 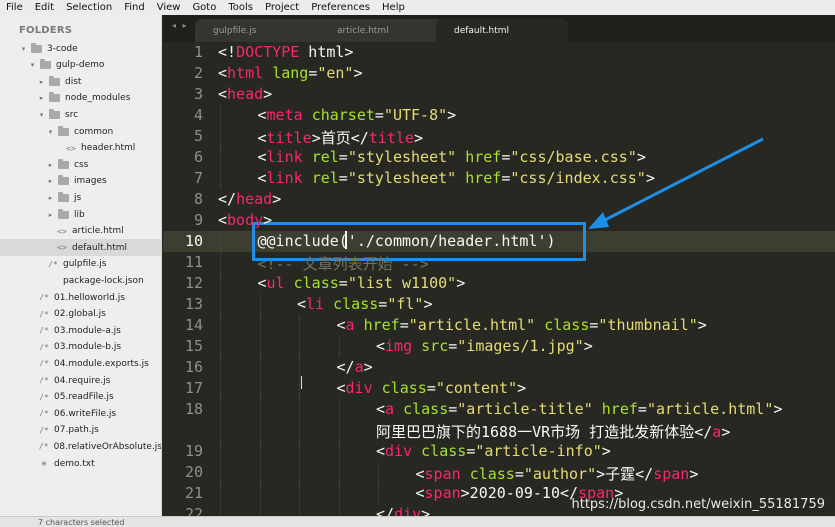 I want to click on menu-edit: Edit, so click(x=43, y=7).